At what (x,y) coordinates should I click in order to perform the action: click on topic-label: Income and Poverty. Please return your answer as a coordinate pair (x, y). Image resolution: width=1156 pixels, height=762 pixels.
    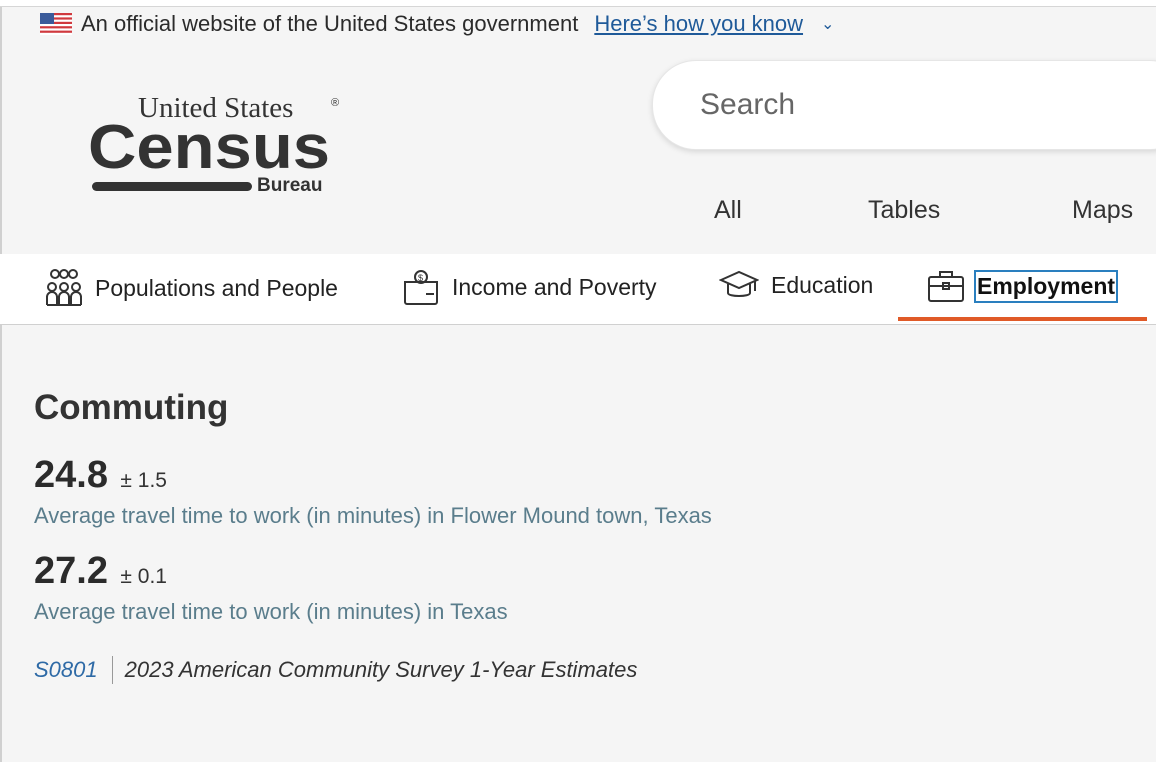
    Looking at the image, I should click on (554, 286).